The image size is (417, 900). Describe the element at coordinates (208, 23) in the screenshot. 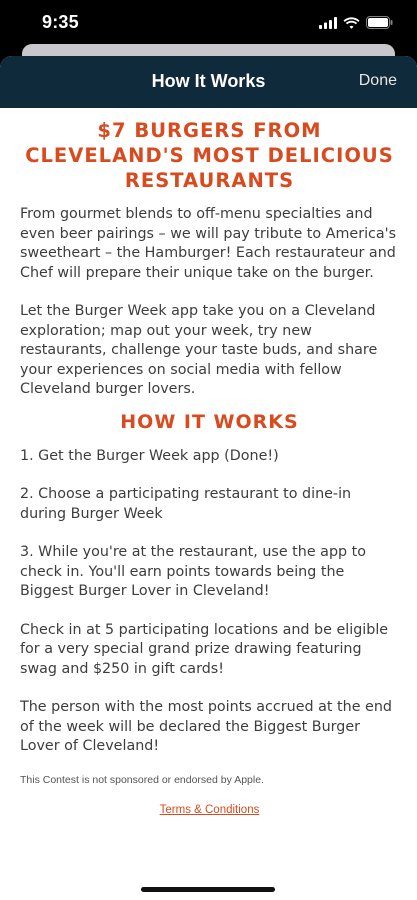

I see `status-bar: 9:35` at that location.